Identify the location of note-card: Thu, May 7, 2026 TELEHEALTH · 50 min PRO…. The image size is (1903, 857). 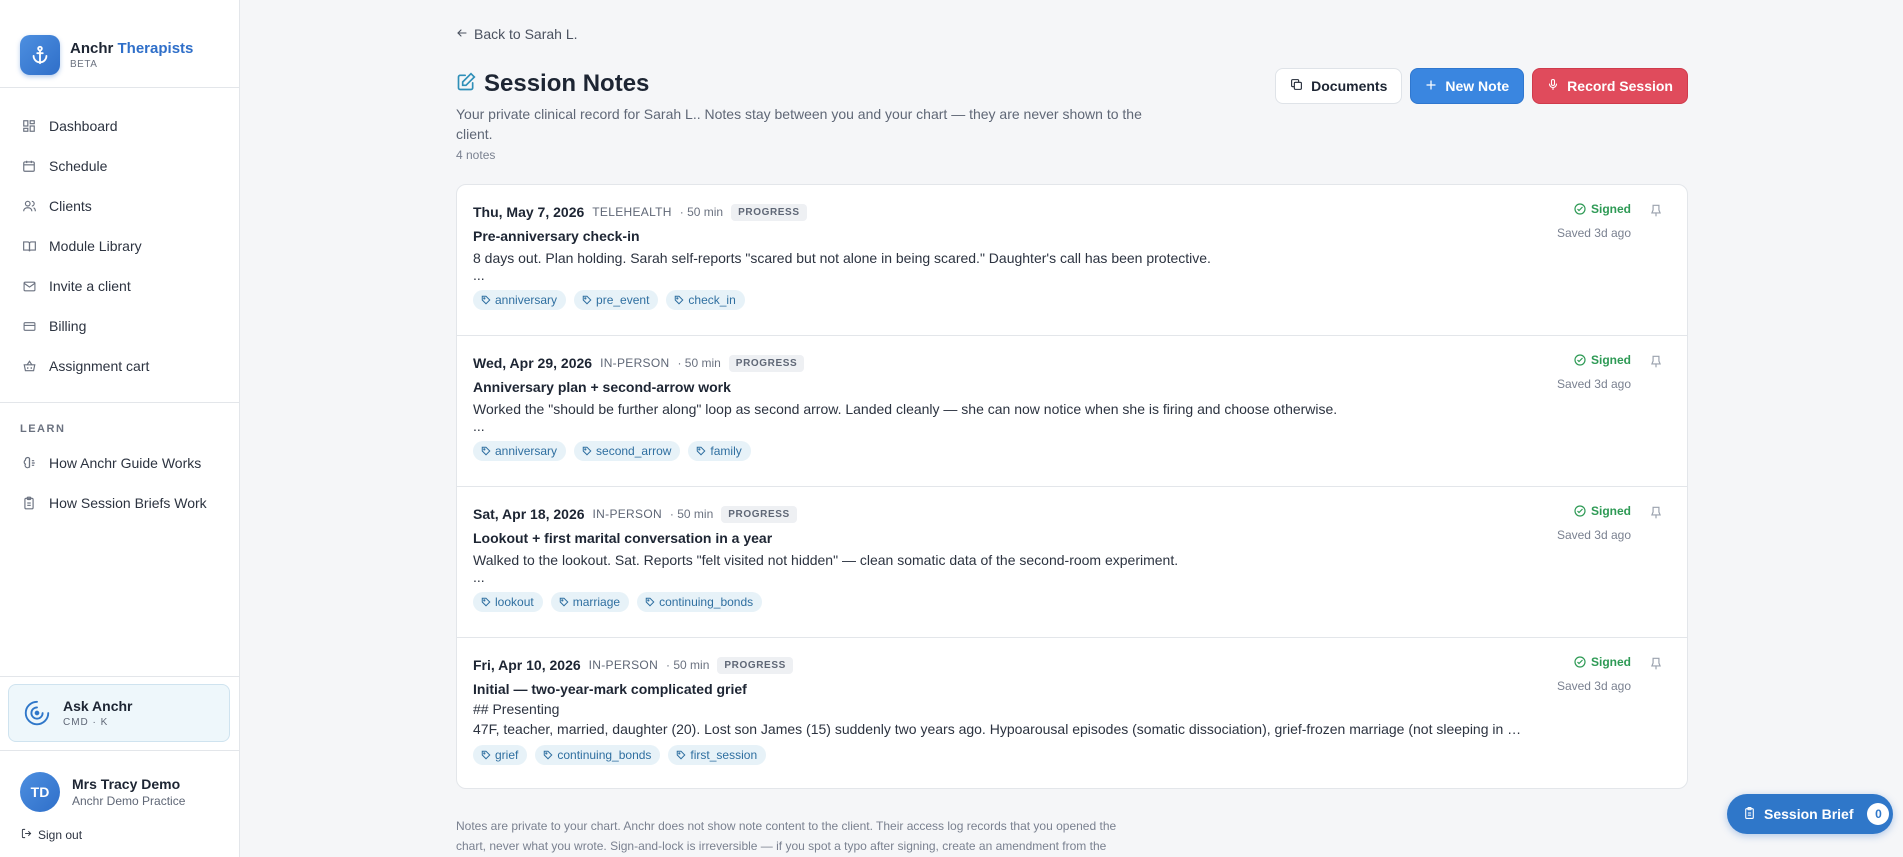
(1072, 260).